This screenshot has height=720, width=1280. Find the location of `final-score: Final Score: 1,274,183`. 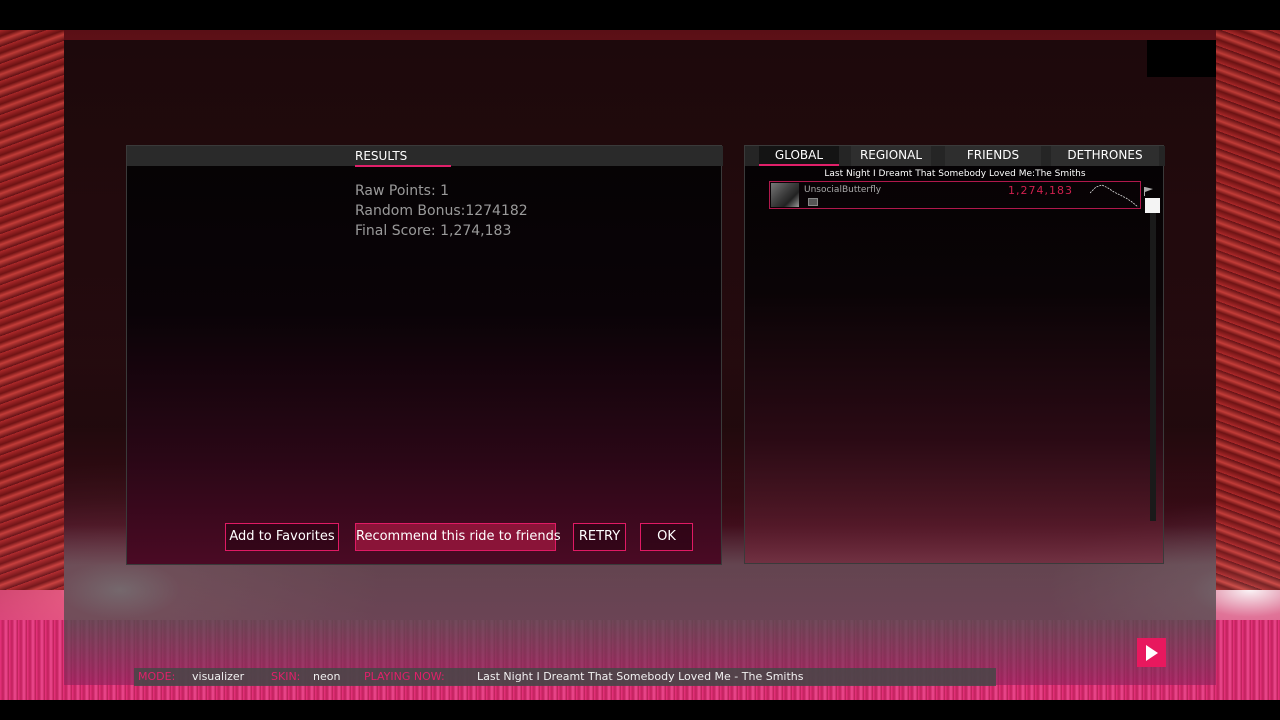

final-score: Final Score: 1,274,183 is located at coordinates (433, 231).